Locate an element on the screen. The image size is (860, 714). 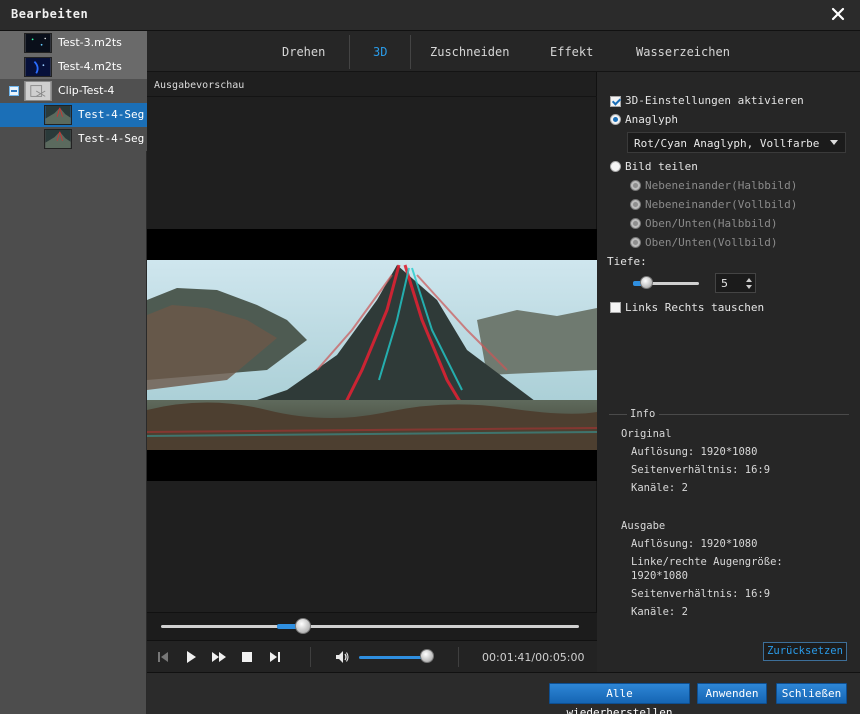
tree-item-clip-test-4: Clip-Test-4 is located at coordinates (73, 91).